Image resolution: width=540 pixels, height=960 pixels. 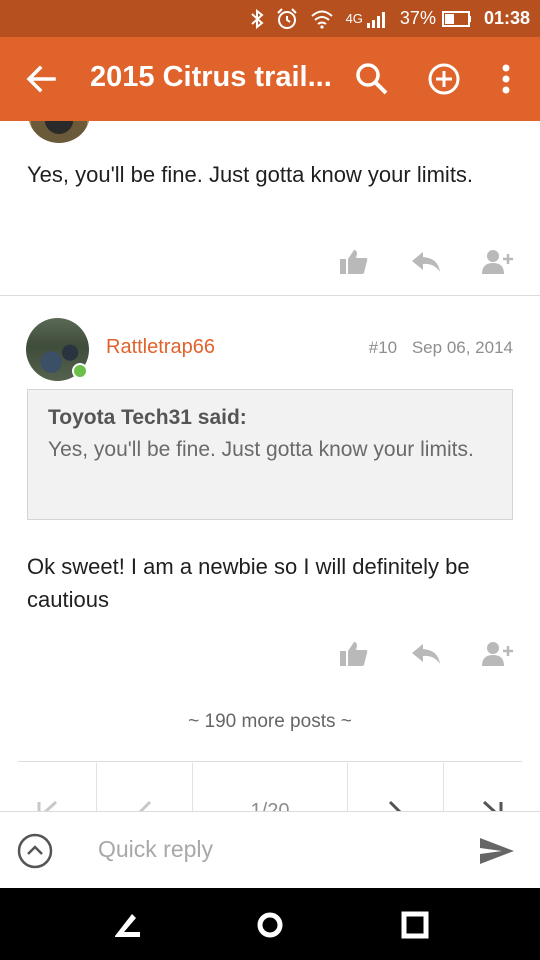 What do you see at coordinates (506, 18) in the screenshot?
I see `clock: 01:38` at bounding box center [506, 18].